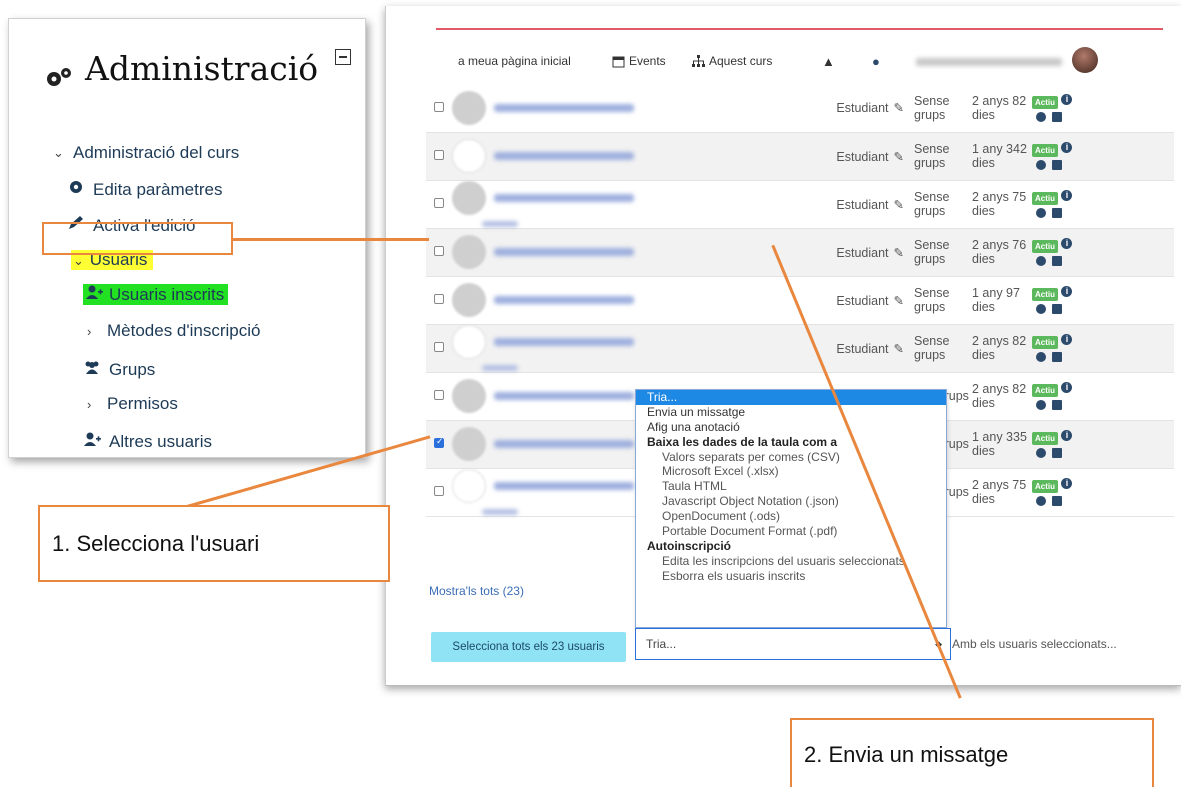 This screenshot has height=787, width=1181. I want to click on menu-other-users: Altres usuaris, so click(147, 441).